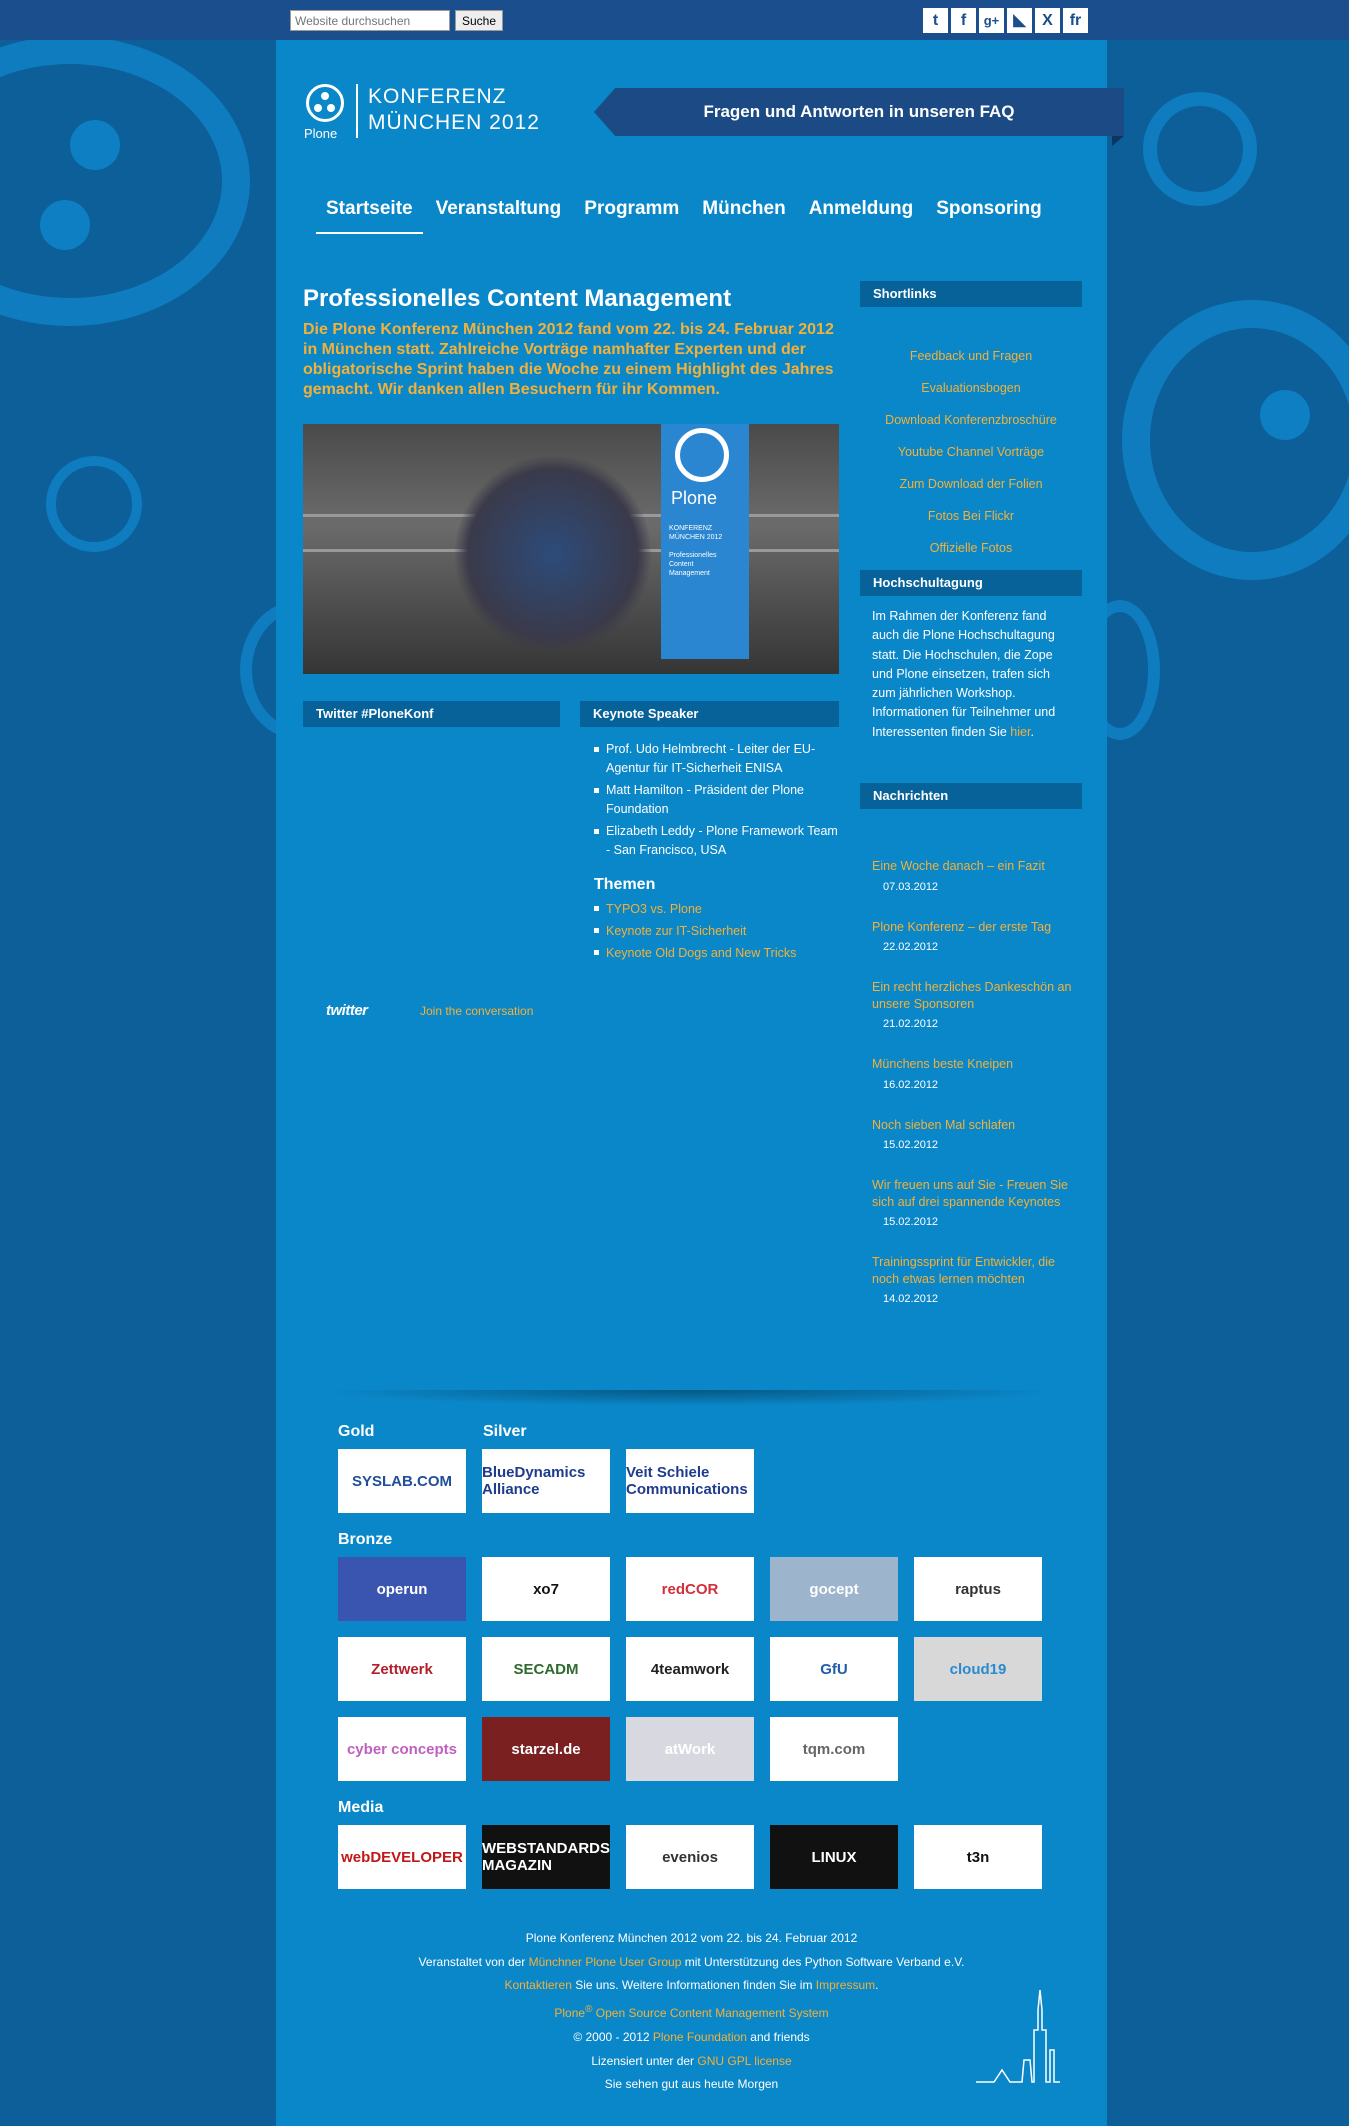  I want to click on bronze-sponsor-logo: 4teamwork, so click(690, 1669).